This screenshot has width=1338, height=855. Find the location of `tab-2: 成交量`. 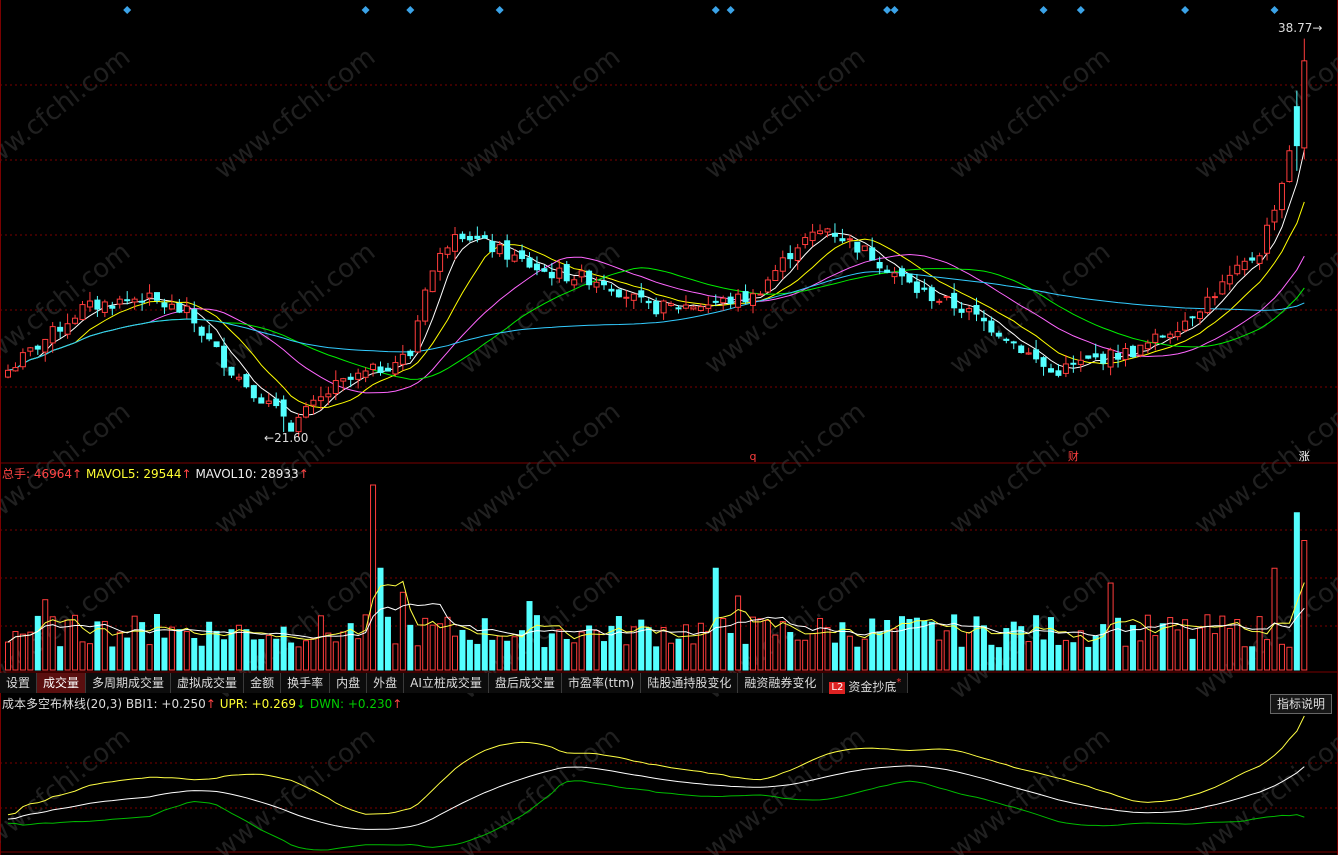

tab-2: 成交量 is located at coordinates (62, 683).